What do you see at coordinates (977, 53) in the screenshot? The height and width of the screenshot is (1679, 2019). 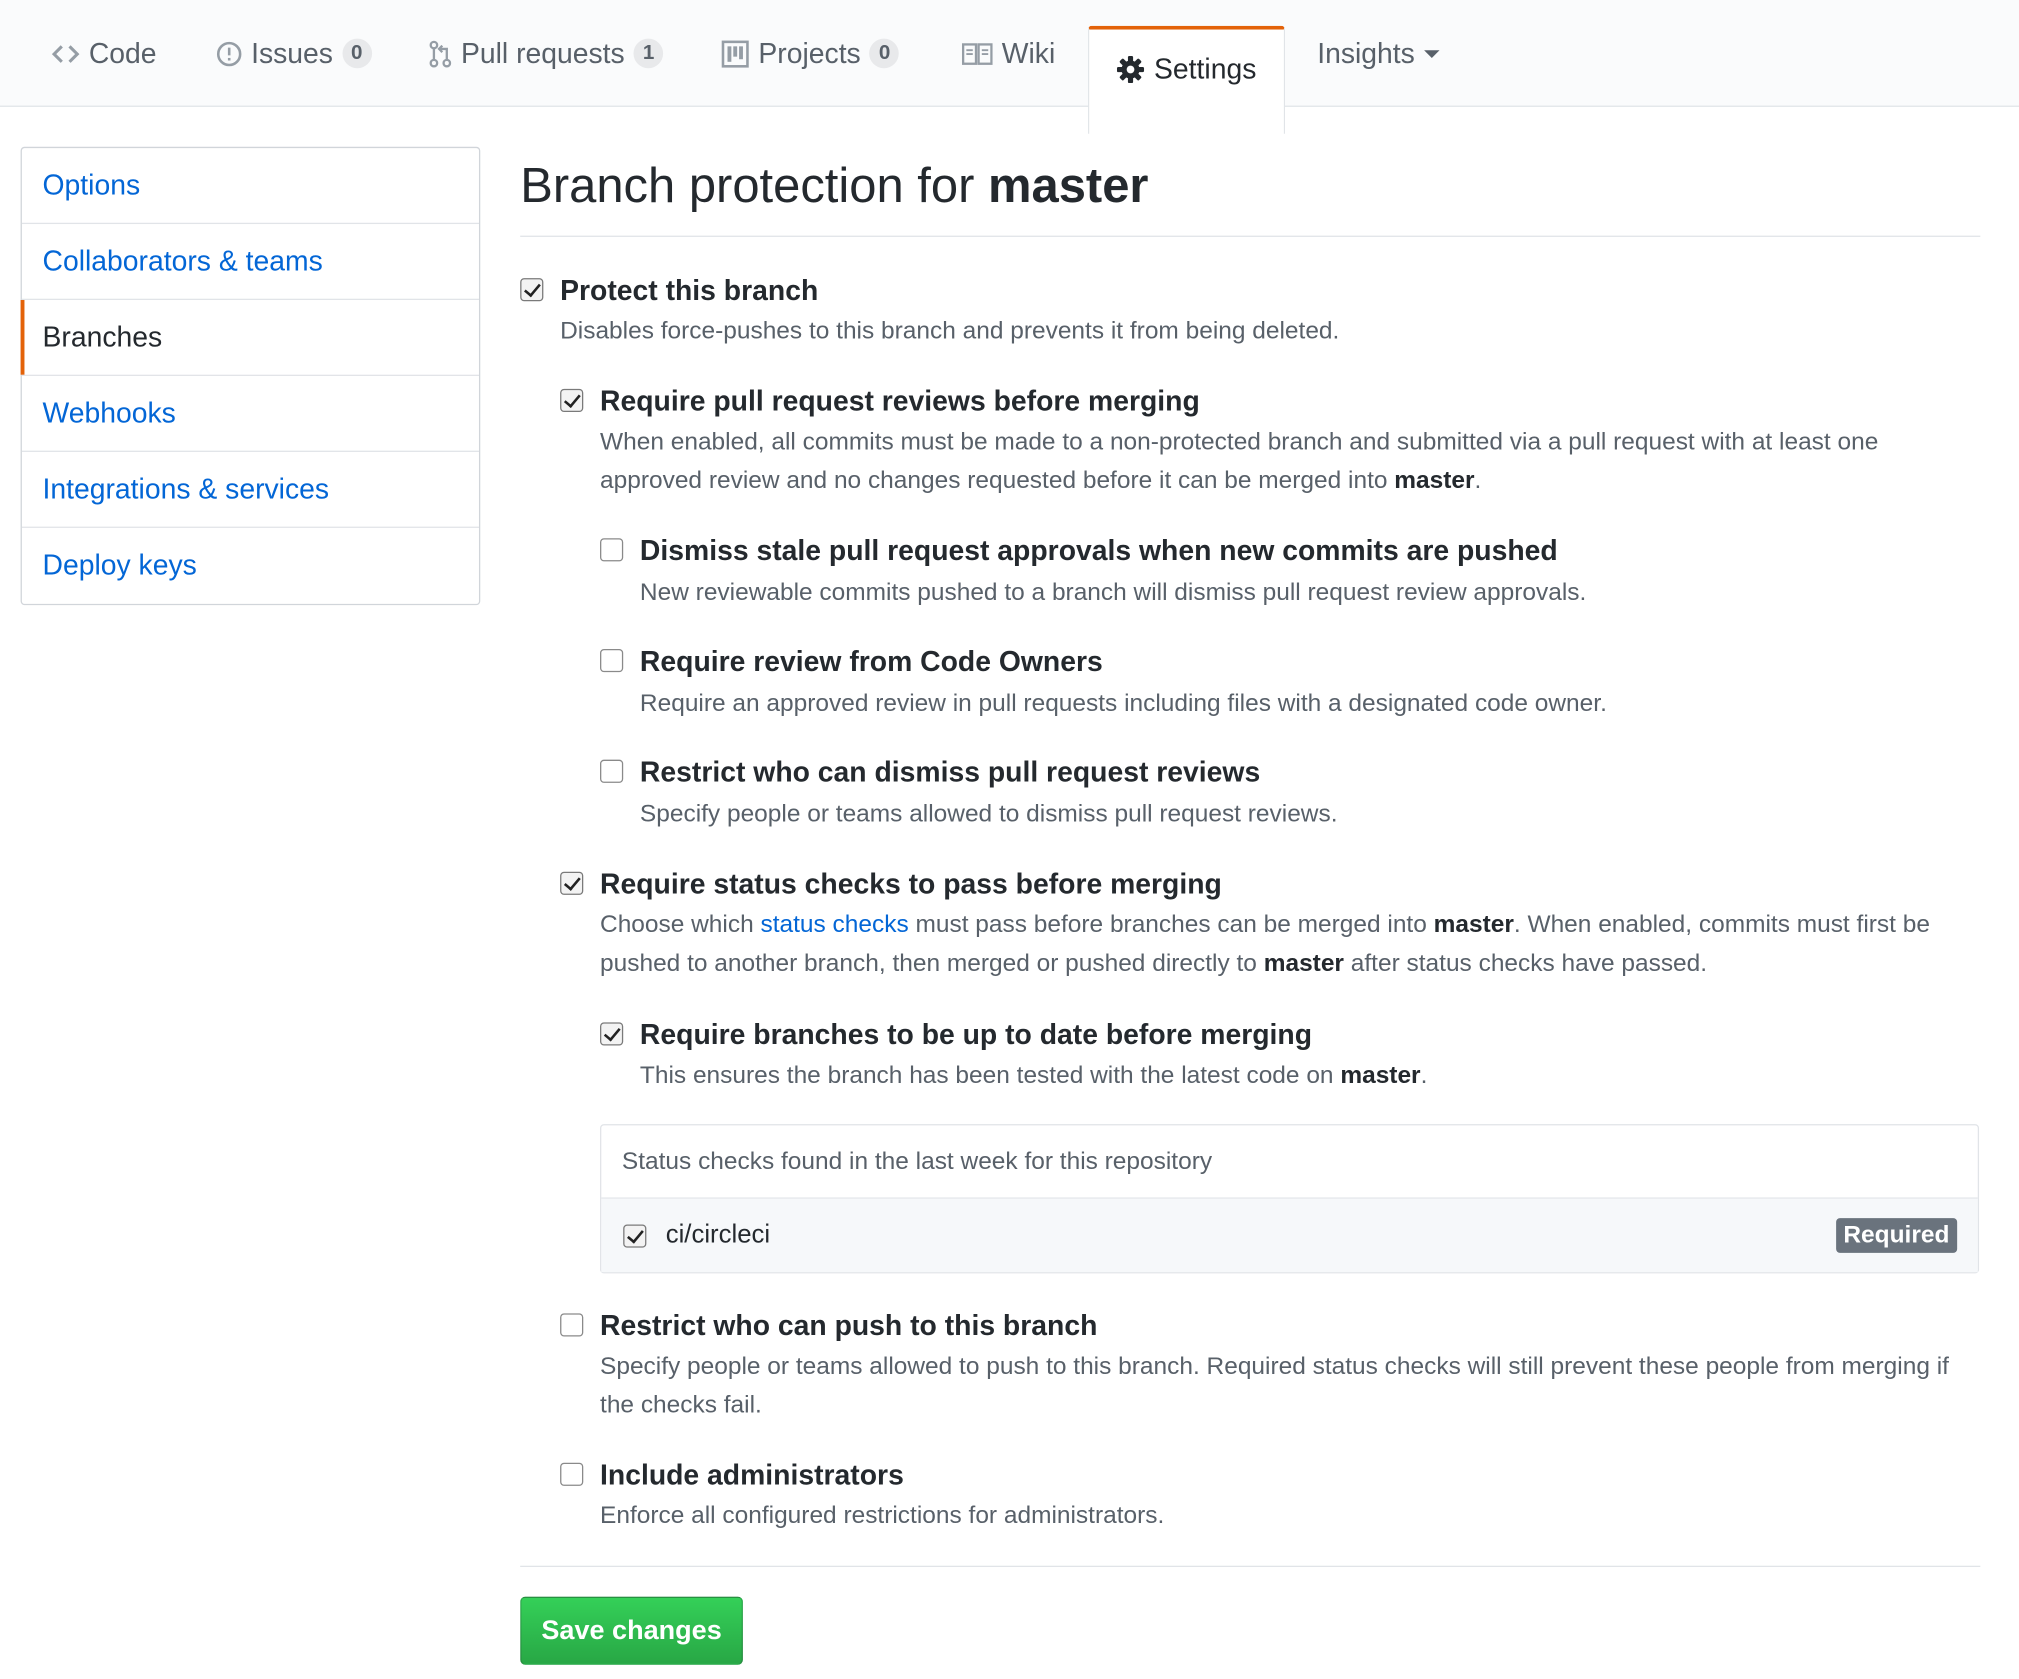 I see `book-icon` at bounding box center [977, 53].